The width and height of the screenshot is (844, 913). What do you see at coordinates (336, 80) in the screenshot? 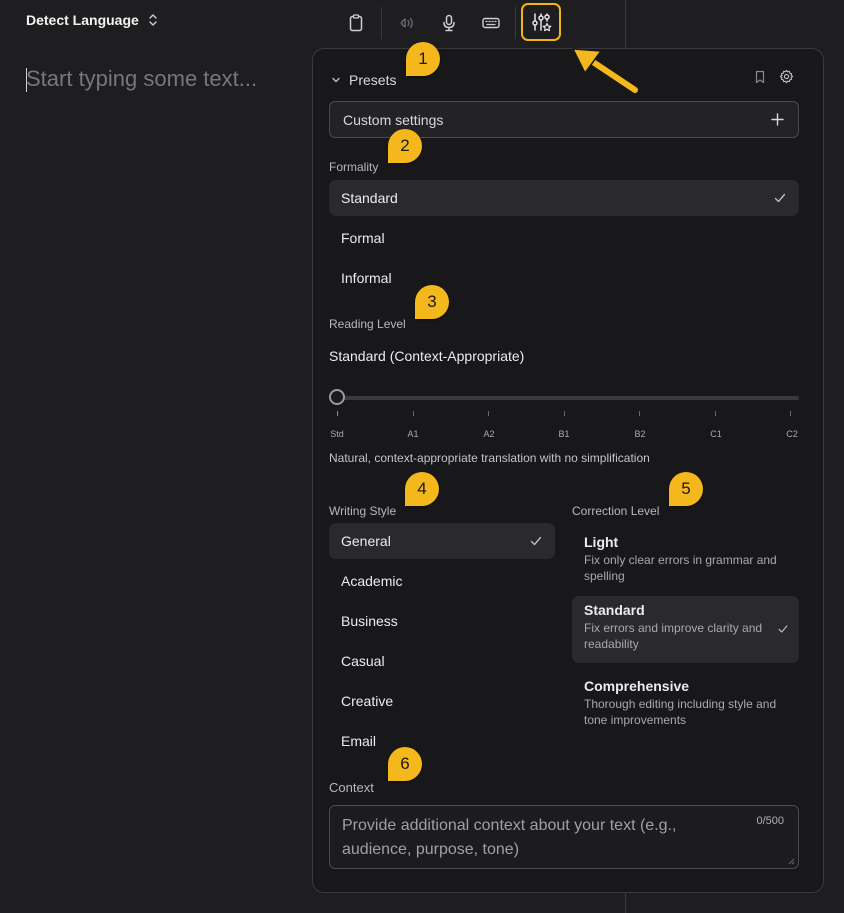
I see `chevron-down-icon` at bounding box center [336, 80].